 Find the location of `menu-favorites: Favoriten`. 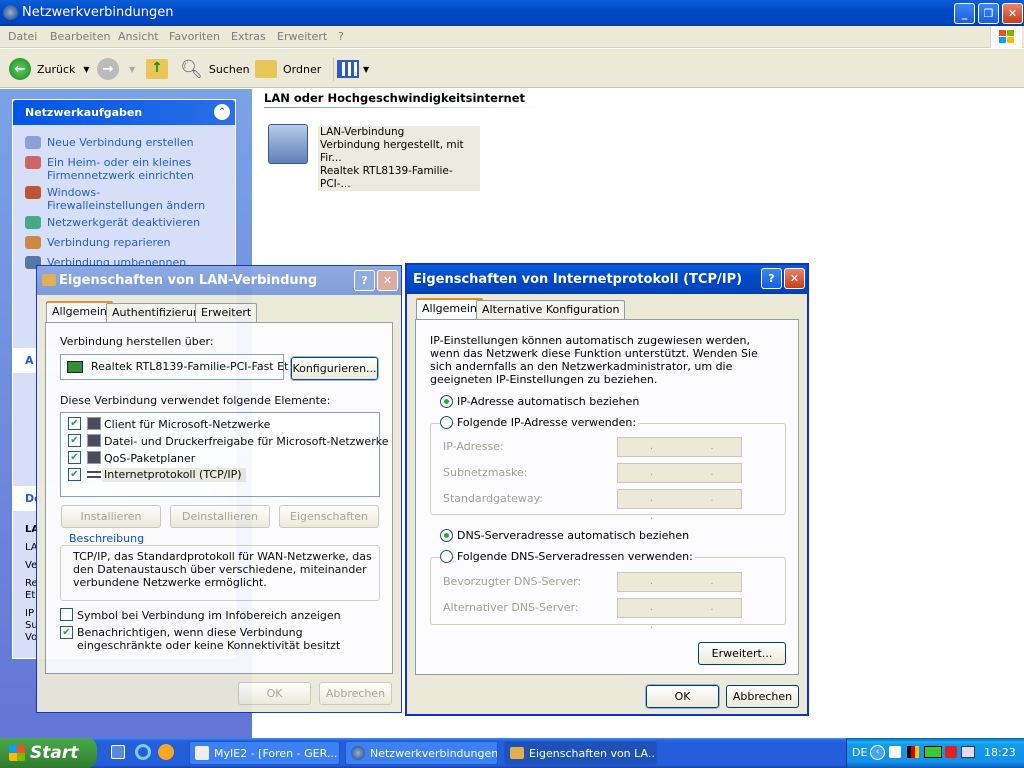

menu-favorites: Favoriten is located at coordinates (194, 36).